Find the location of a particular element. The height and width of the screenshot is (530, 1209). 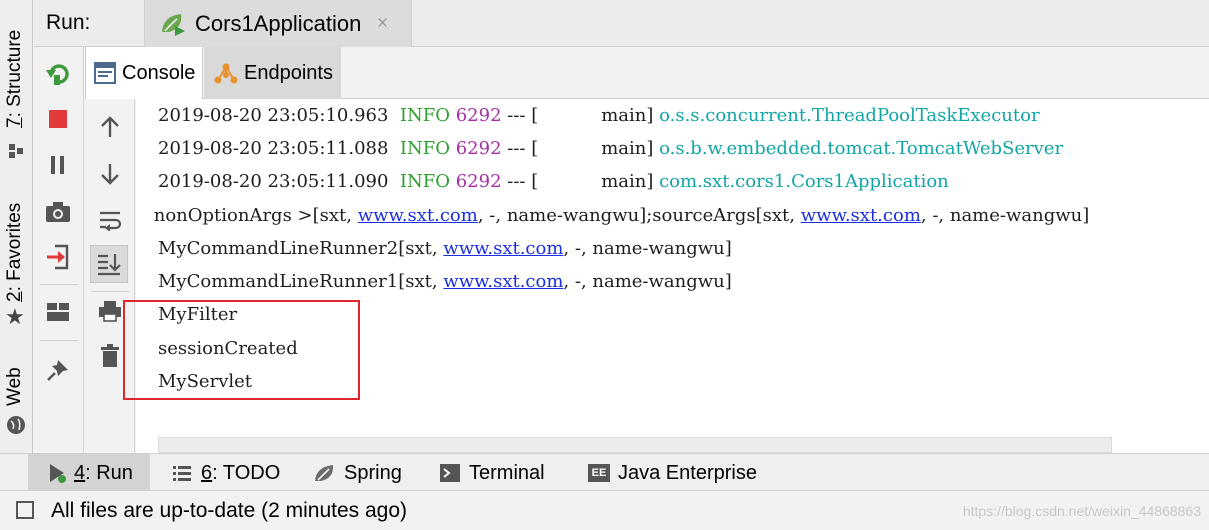

tab-run: 4: Run is located at coordinates (89, 473).